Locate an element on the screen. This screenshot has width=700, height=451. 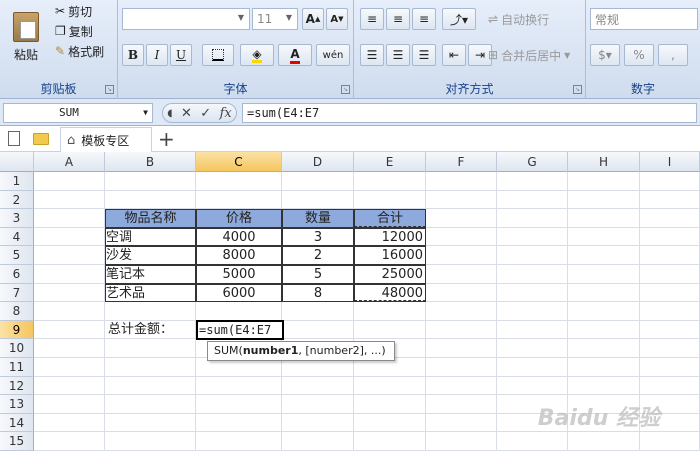
cell-F2 is located at coordinates (461, 200).